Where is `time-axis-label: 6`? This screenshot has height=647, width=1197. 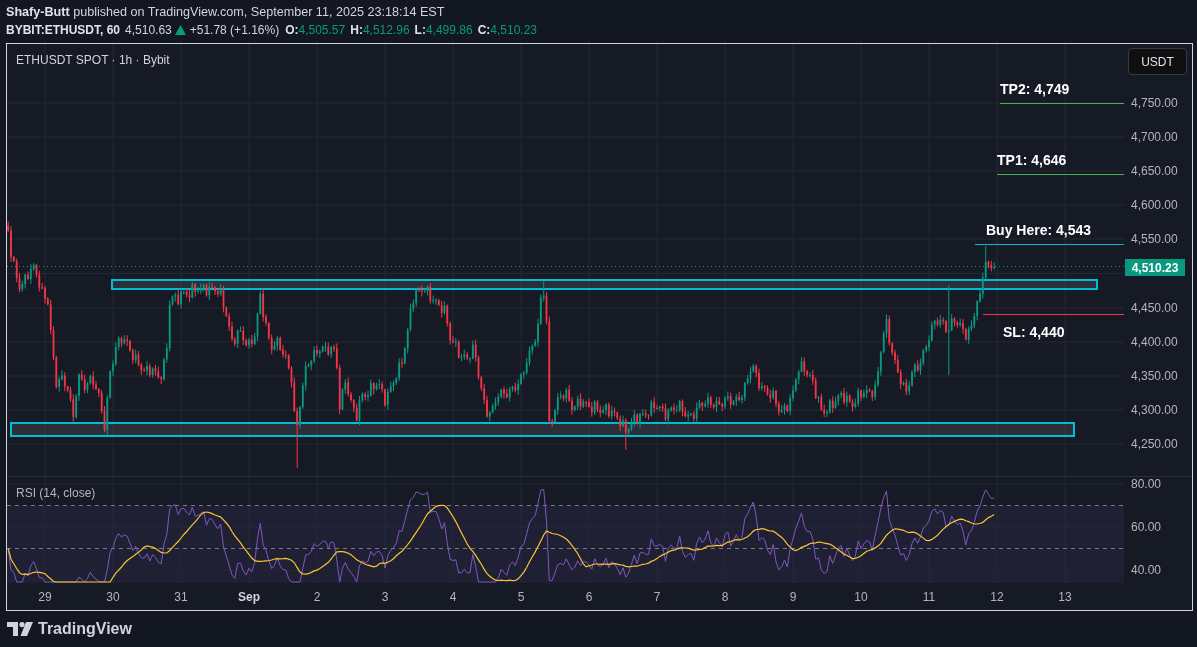
time-axis-label: 6 is located at coordinates (589, 597).